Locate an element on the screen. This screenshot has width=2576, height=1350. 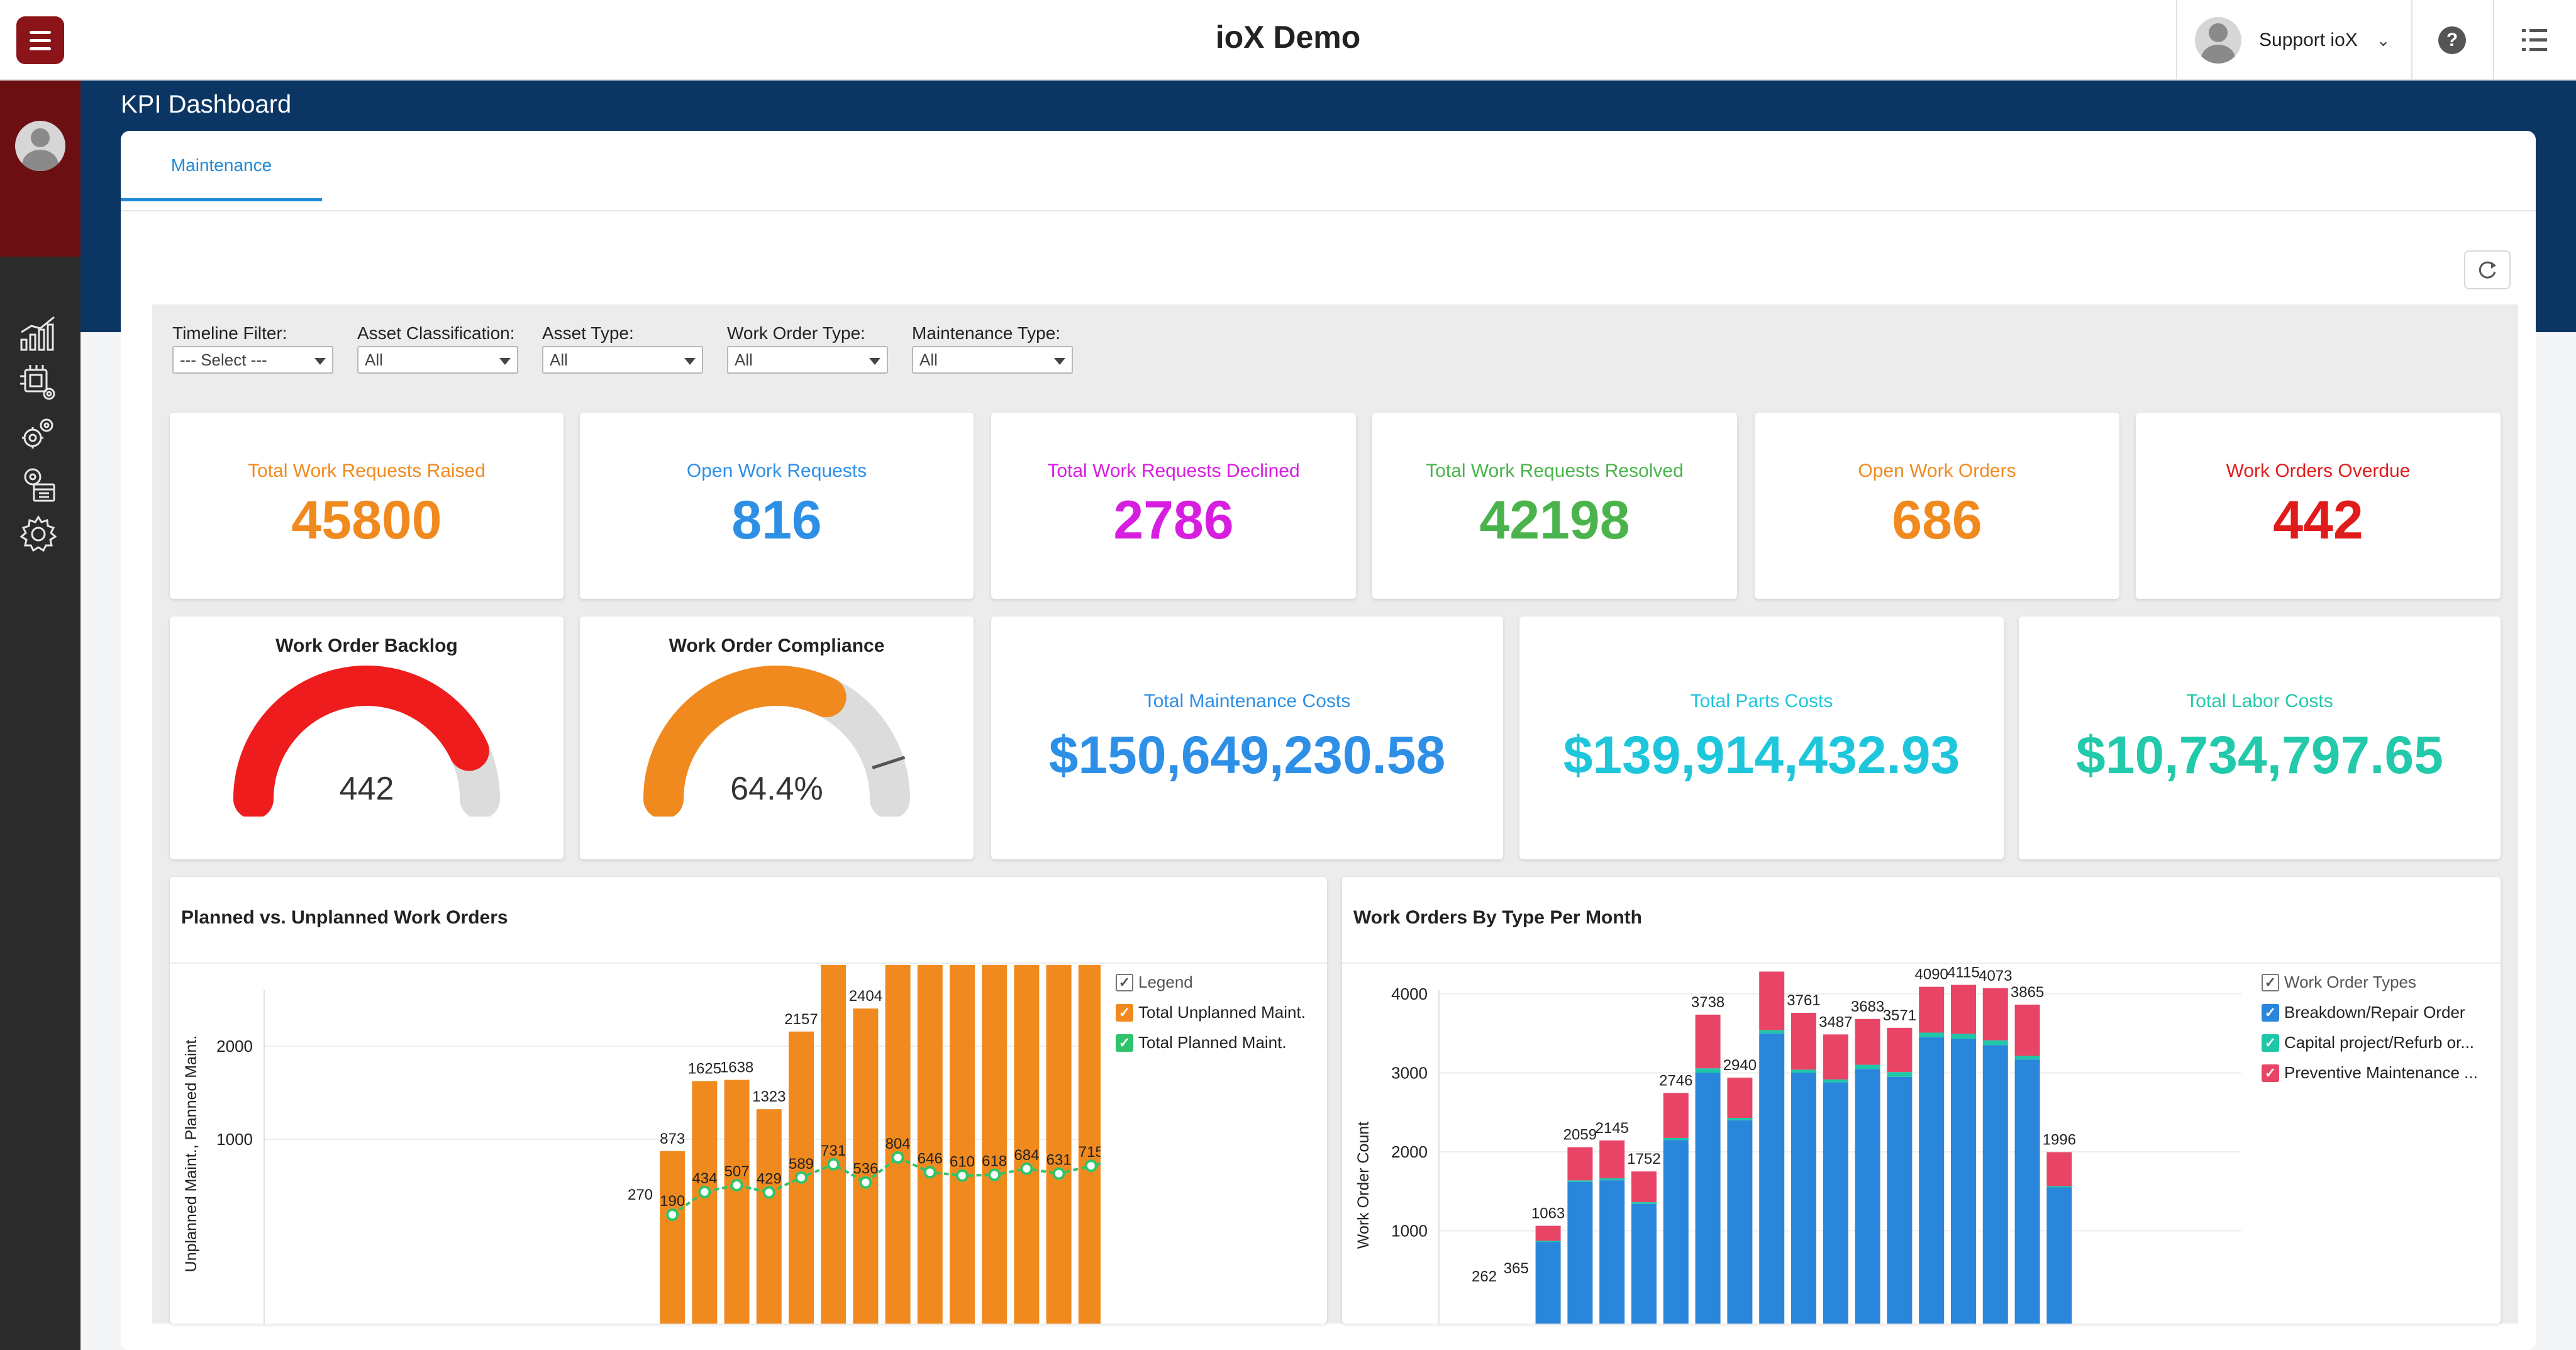
tab-bar: Maintenance is located at coordinates (1328, 171).